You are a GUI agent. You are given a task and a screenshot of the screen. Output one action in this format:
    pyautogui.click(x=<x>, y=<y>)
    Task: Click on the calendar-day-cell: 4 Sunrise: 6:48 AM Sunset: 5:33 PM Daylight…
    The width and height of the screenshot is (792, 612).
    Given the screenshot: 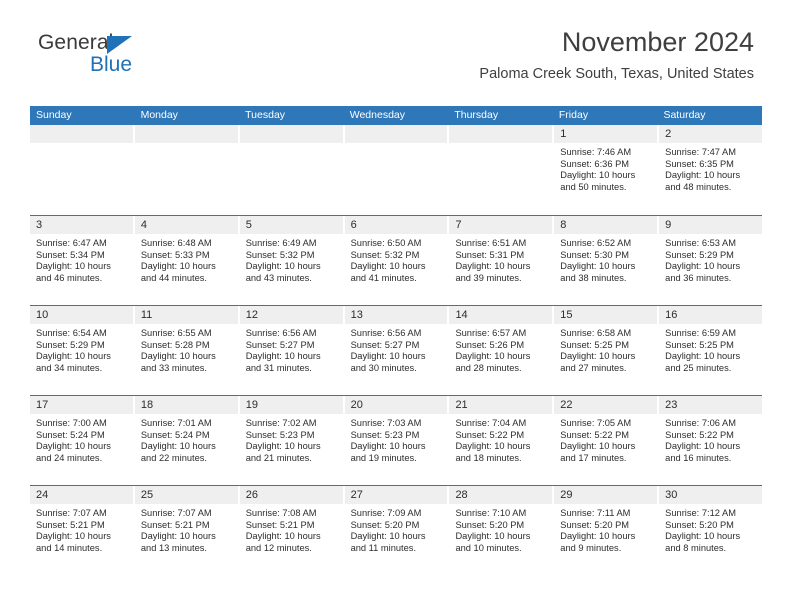 What is the action you would take?
    pyautogui.click(x=187, y=260)
    